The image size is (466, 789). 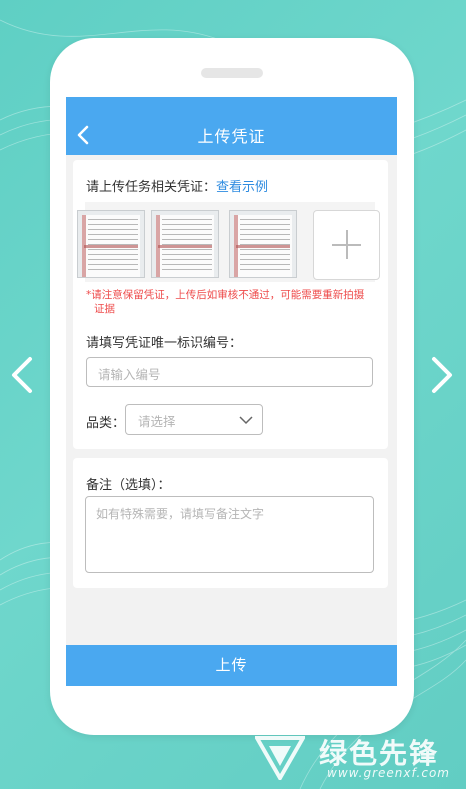 I want to click on previous-arrow-icon, so click(x=21, y=375).